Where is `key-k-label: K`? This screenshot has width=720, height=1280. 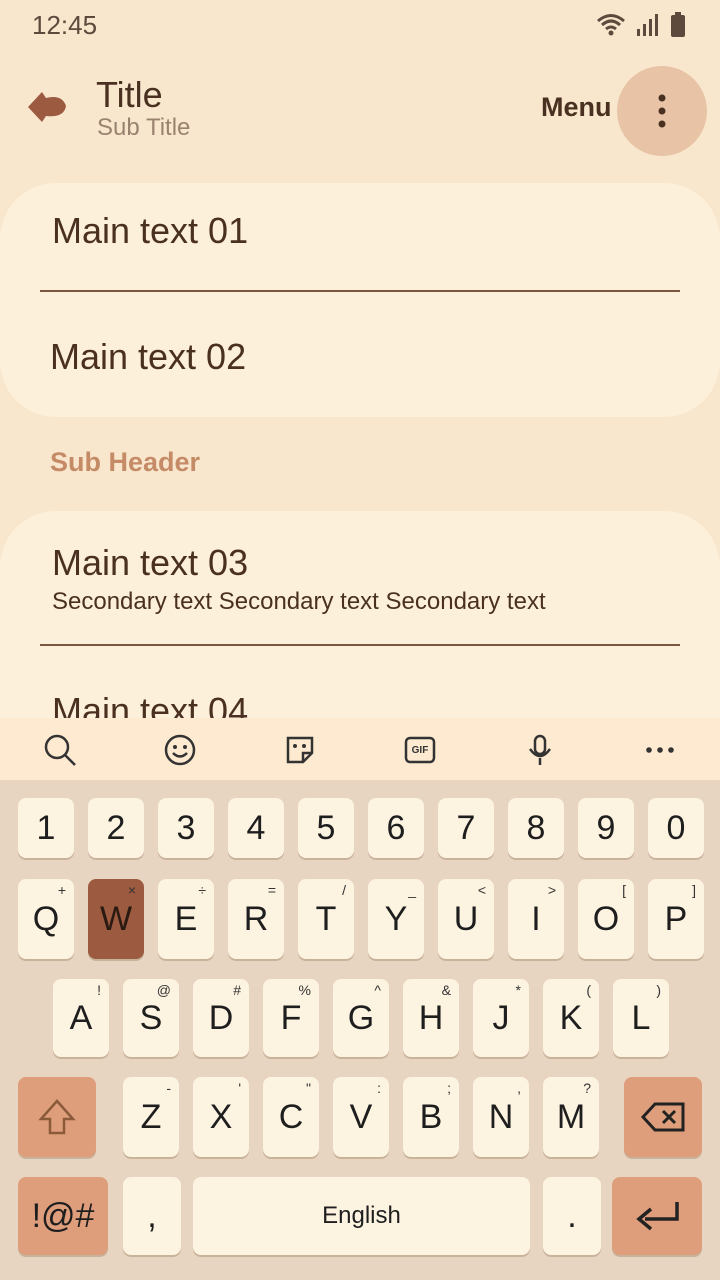 key-k-label: K is located at coordinates (571, 1017).